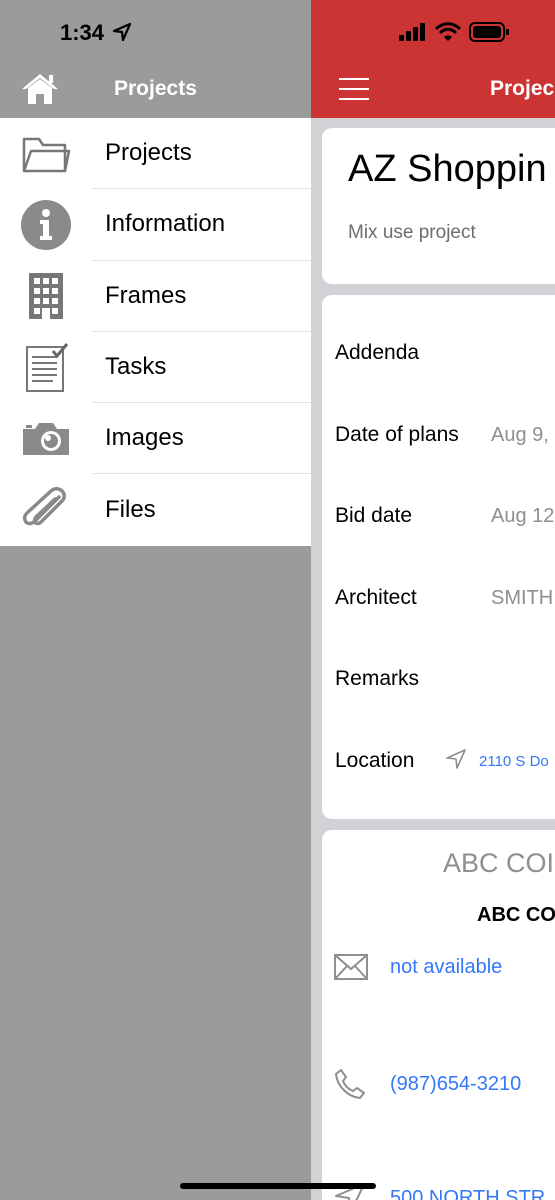 The image size is (555, 1200). I want to click on info-icon, so click(46, 224).